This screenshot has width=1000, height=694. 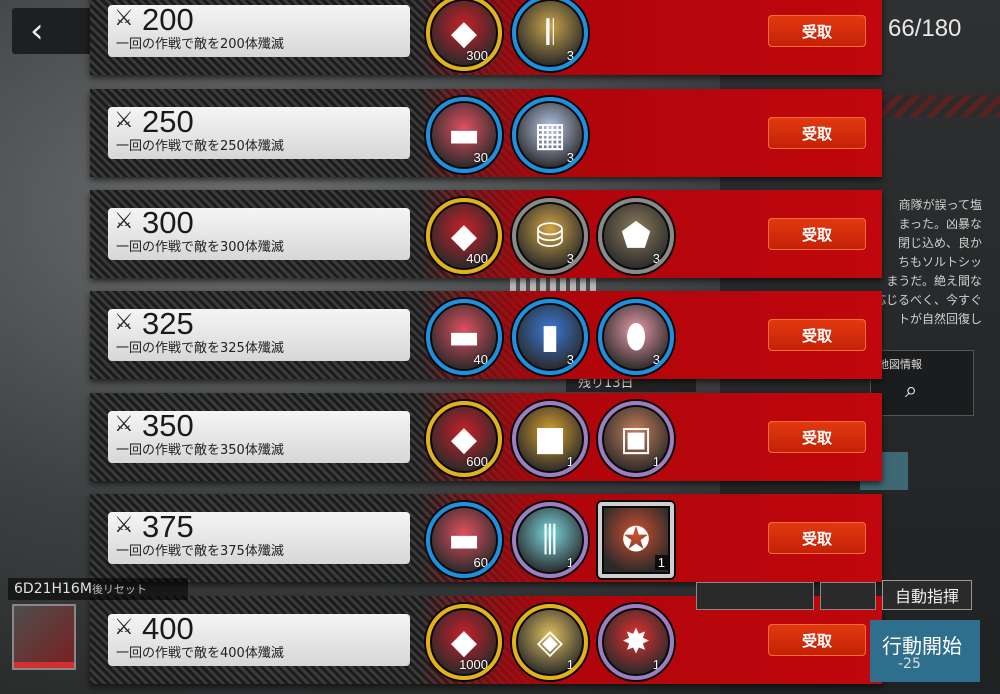 What do you see at coordinates (200, 247) in the screenshot?
I see `mission-description: 一回の作戦で敵を300体殲滅` at bounding box center [200, 247].